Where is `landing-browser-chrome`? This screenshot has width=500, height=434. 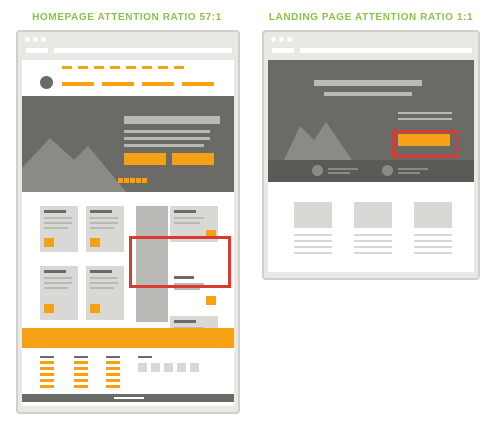
landing-browser-chrome is located at coordinates (371, 46).